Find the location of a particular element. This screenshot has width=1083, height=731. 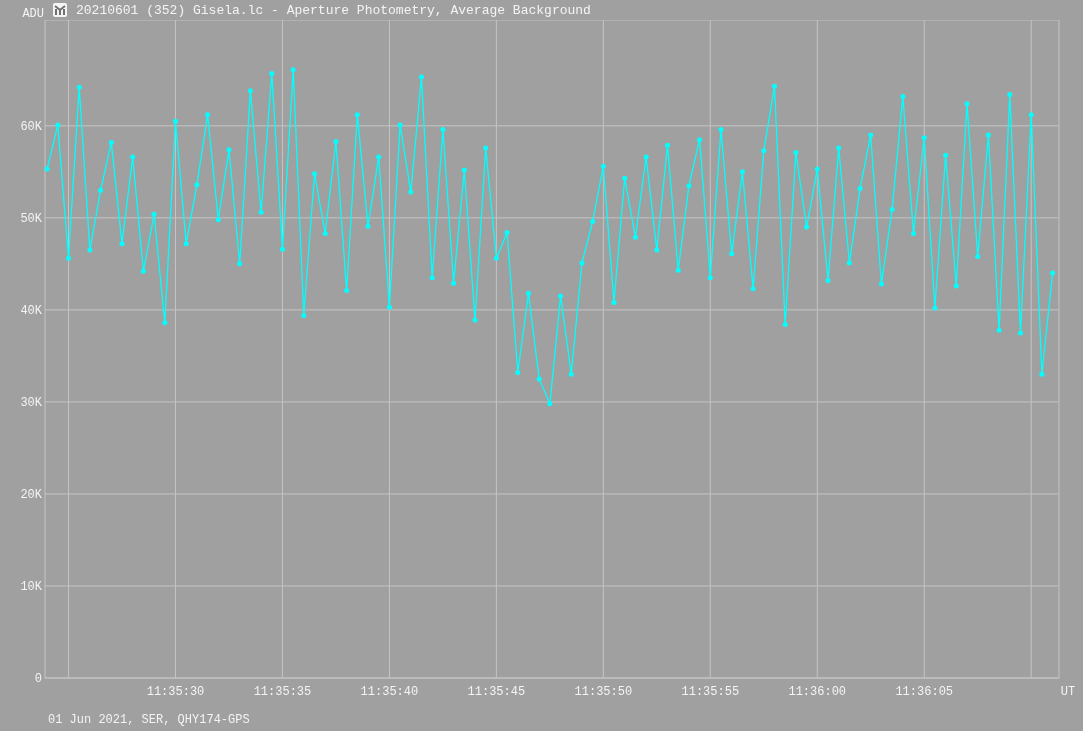

x-tick-label: 11:35:45 is located at coordinates (496, 692).